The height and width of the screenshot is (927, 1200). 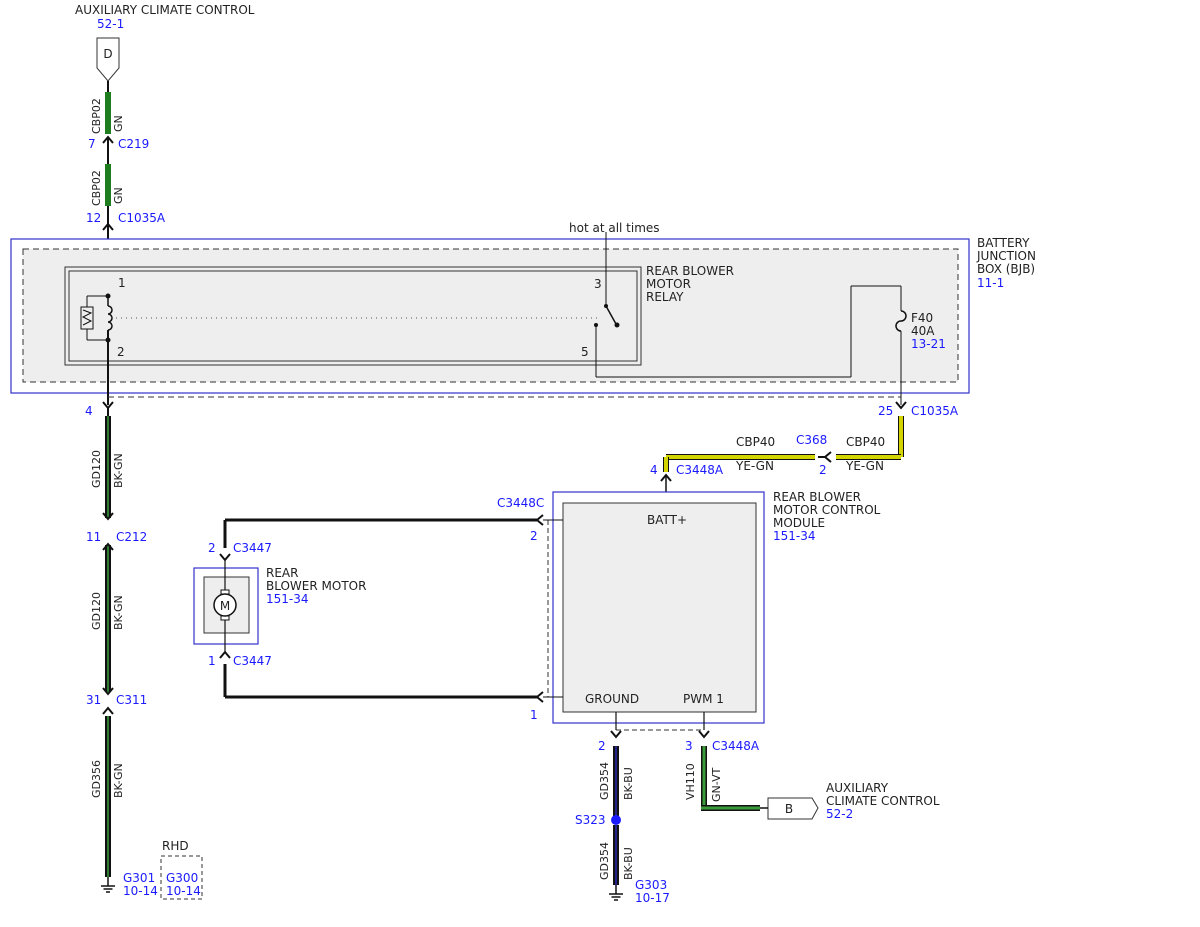 I want to click on module-pwm-chevron-icon, so click(x=704, y=734).